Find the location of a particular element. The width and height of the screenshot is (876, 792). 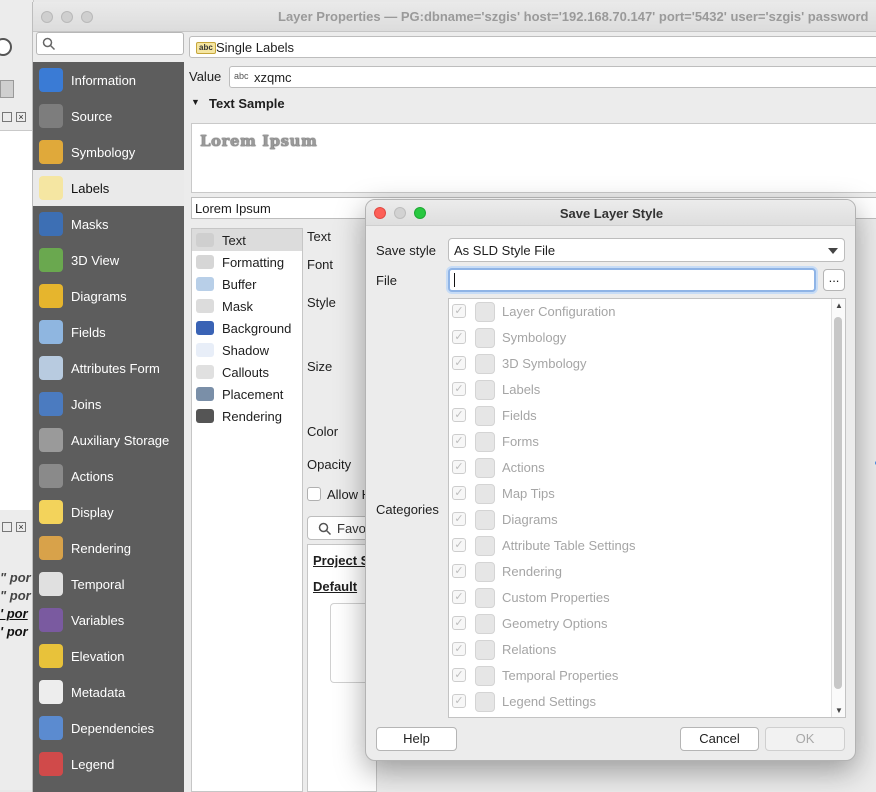

sidebar-item-symbology: Symbology is located at coordinates (108, 152).